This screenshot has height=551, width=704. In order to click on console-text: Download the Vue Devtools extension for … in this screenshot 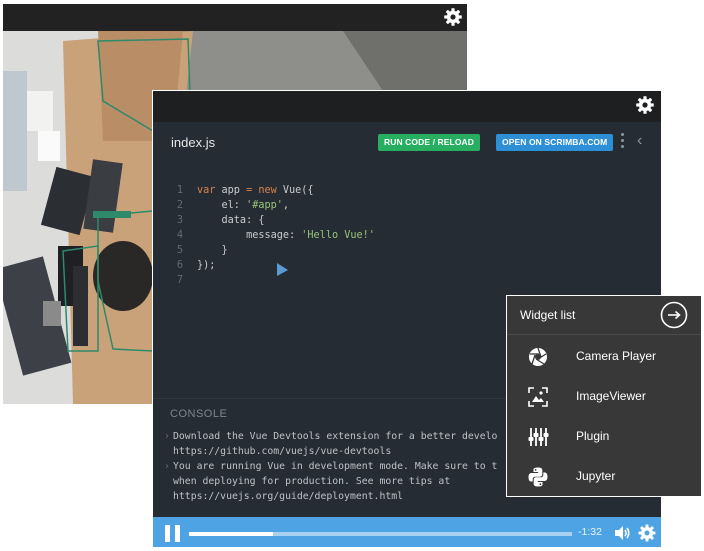, I will do `click(335, 436)`.